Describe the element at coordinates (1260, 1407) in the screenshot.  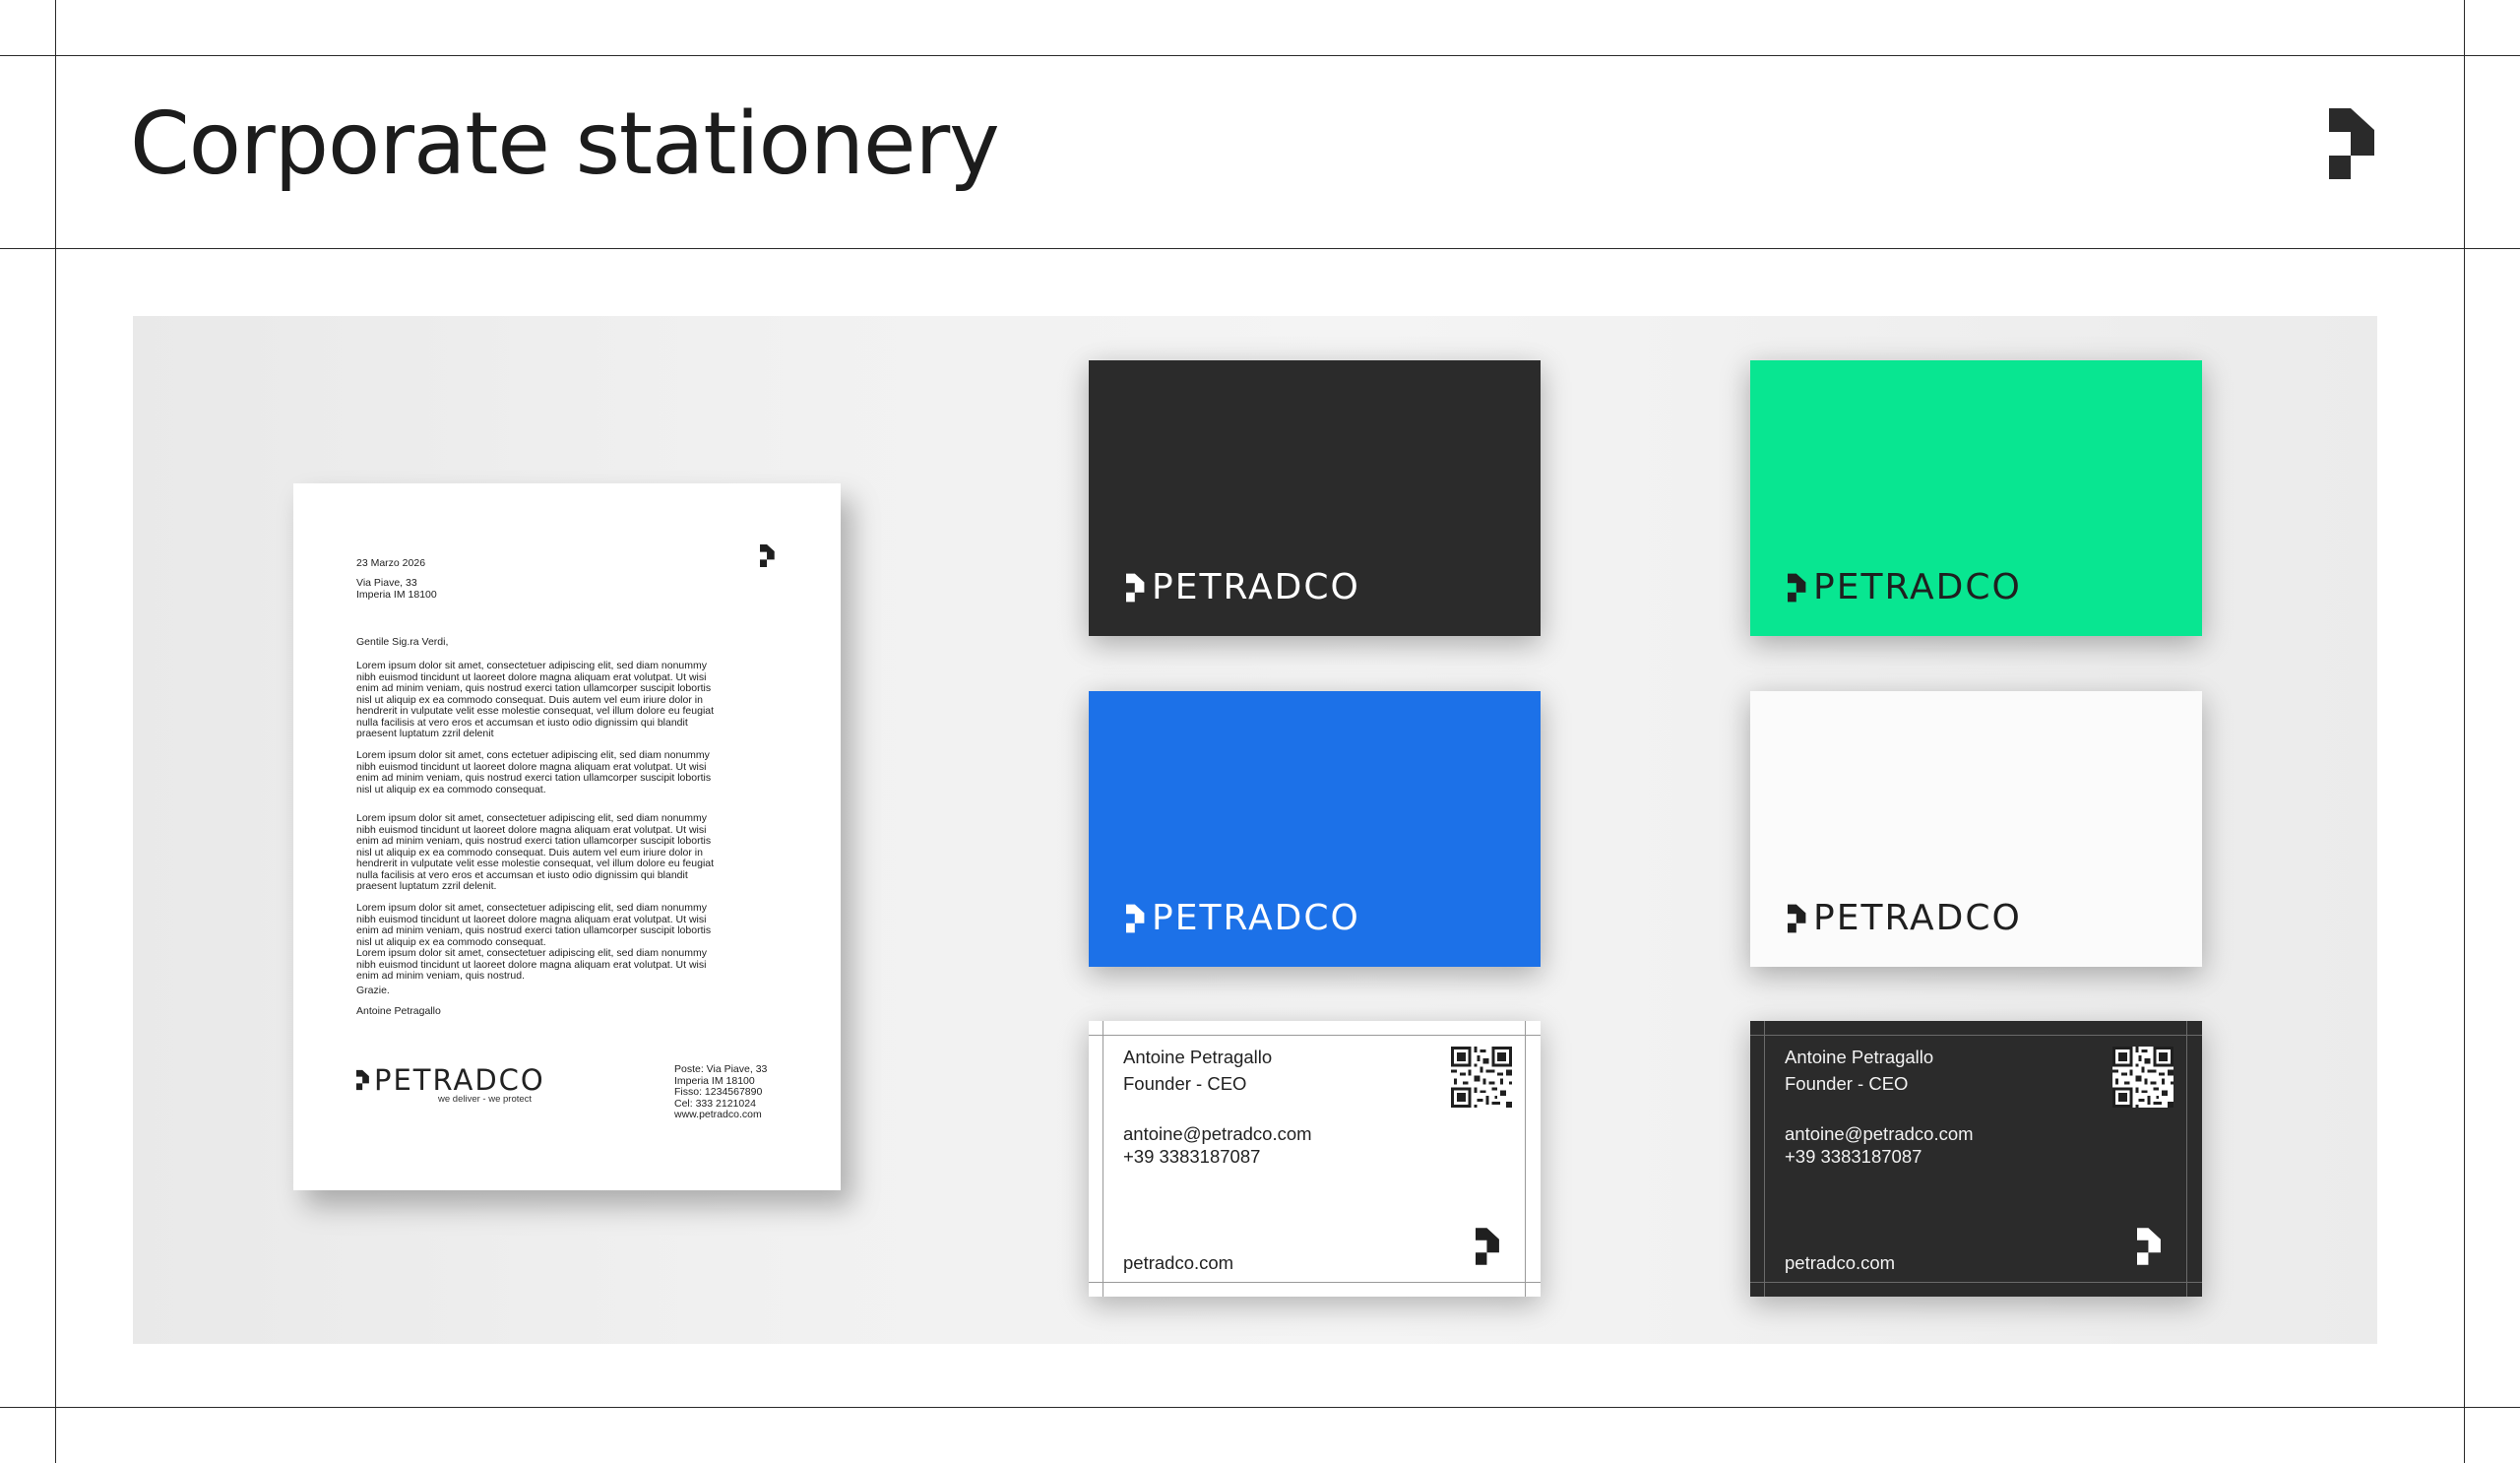
I see `grid-line-bottom` at that location.